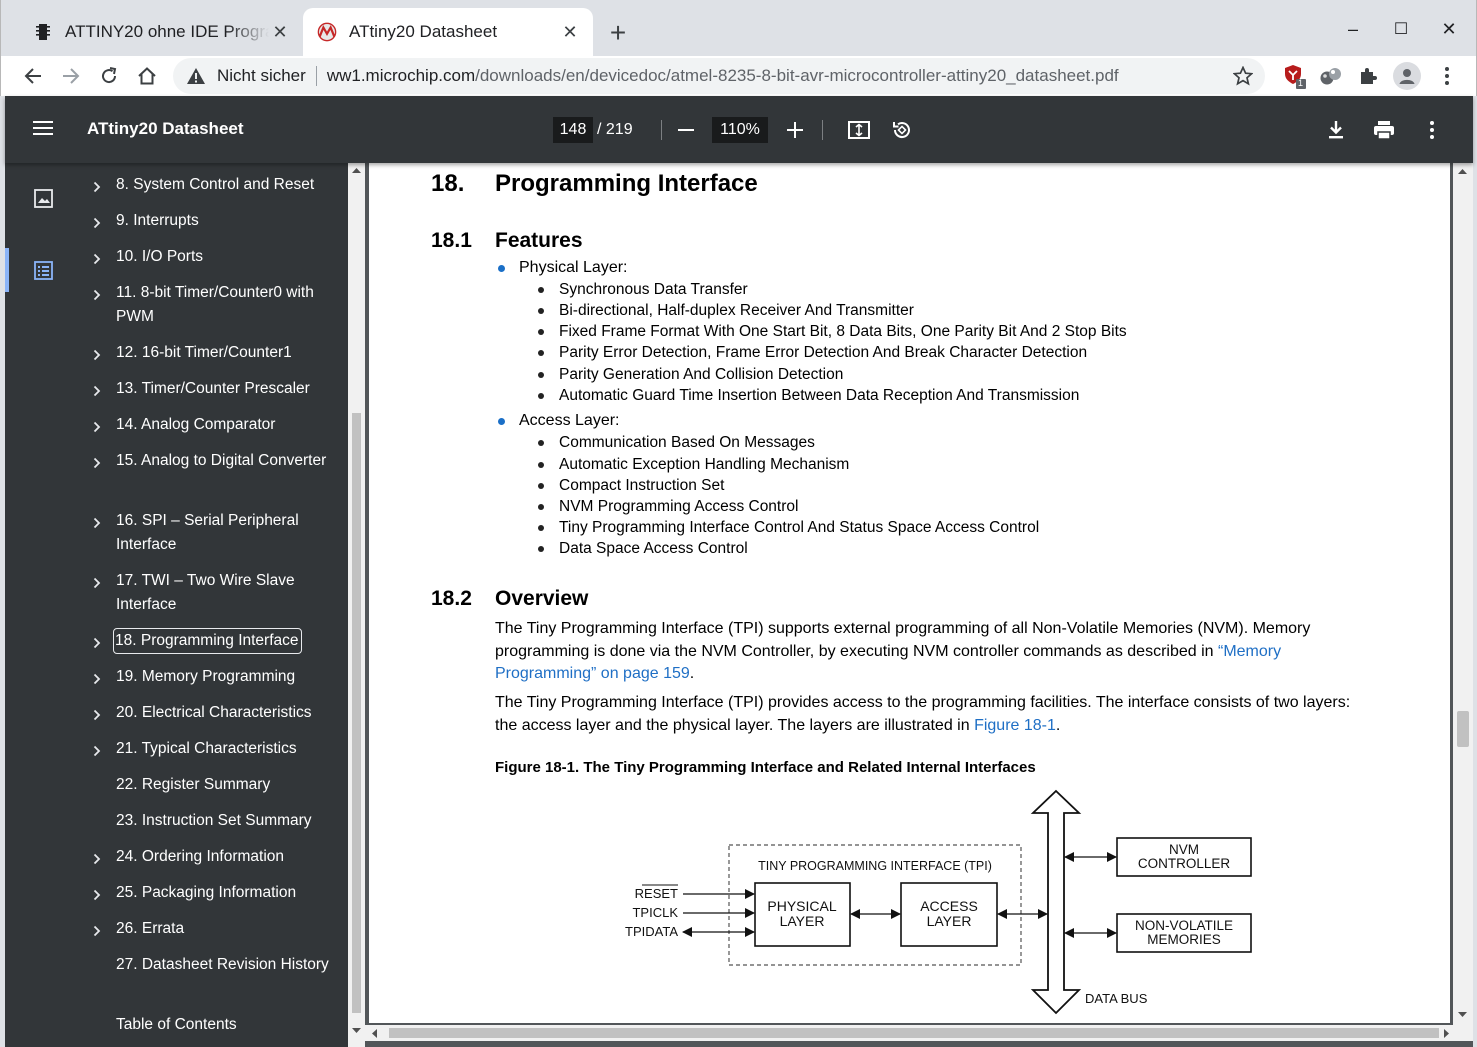 The height and width of the screenshot is (1047, 1477). Describe the element at coordinates (207, 532) in the screenshot. I see `outline-item-label: 16. SPI – Serial Peripheral Interface` at that location.